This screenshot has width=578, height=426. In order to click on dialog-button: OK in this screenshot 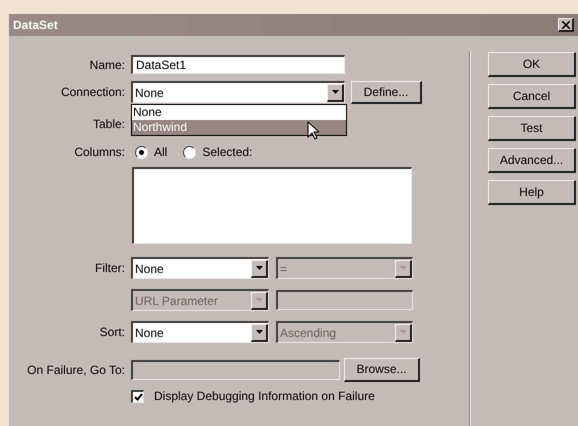, I will do `click(532, 64)`.